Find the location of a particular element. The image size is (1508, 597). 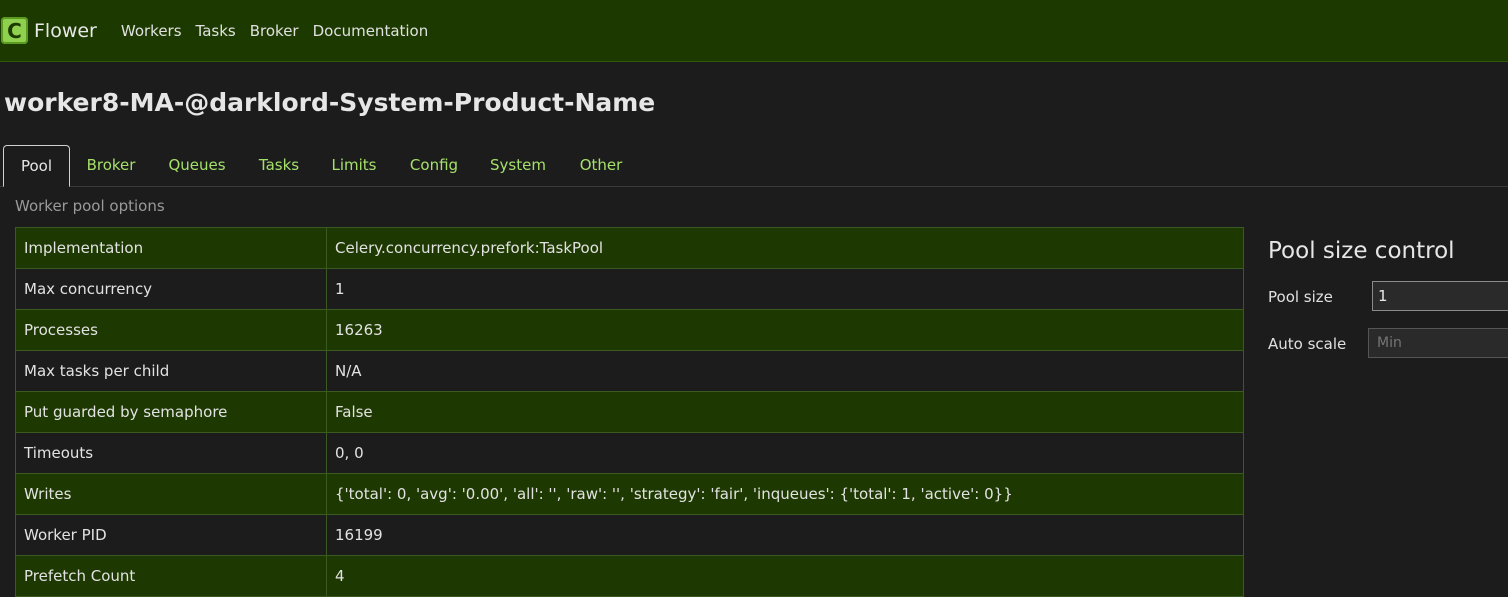

table-row: Max concurrency 1 is located at coordinates (629, 289).